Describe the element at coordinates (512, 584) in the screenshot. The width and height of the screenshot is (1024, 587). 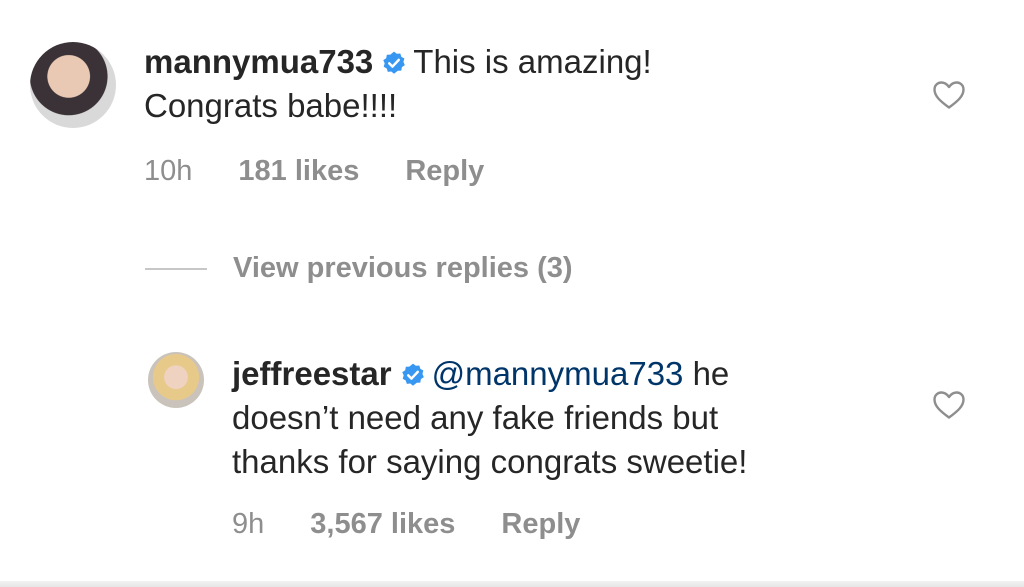
I see `bottom-divider` at that location.